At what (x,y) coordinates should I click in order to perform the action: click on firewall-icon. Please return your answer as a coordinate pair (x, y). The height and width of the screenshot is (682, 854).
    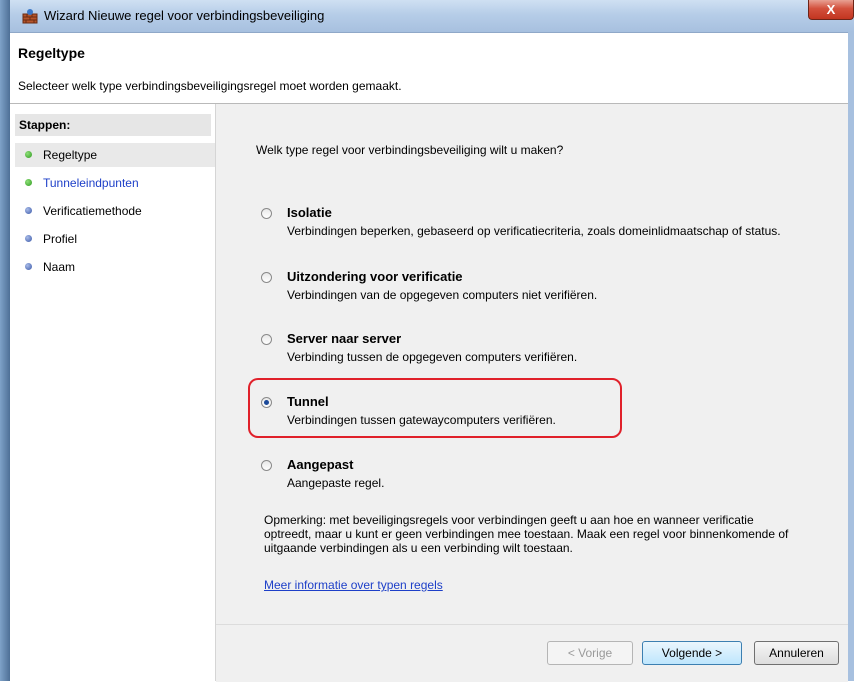
    Looking at the image, I should click on (30, 16).